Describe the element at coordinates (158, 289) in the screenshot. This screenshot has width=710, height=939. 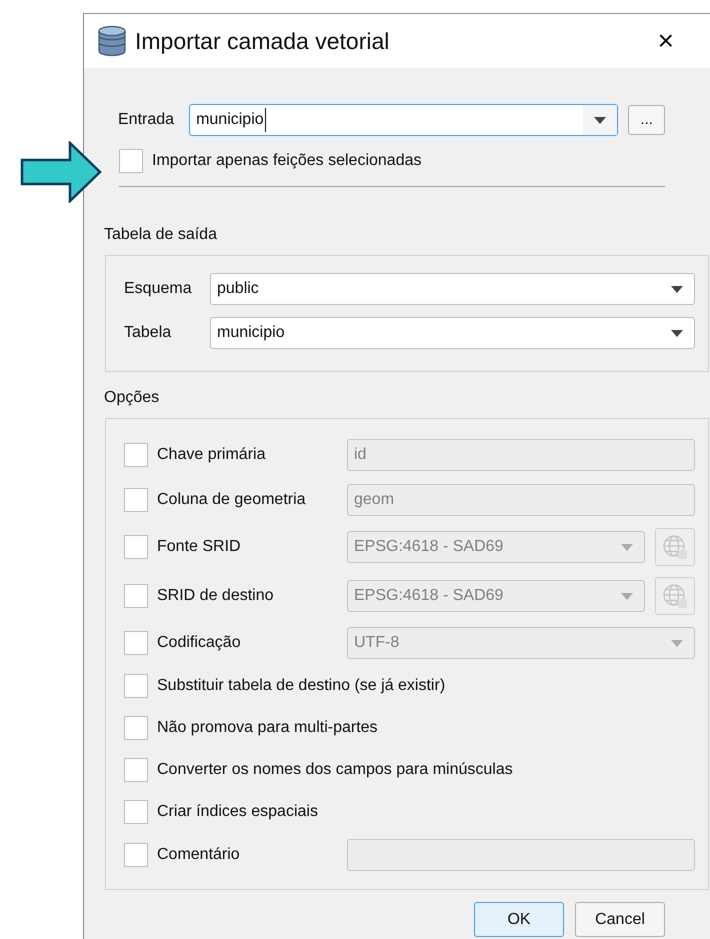
I see `field-label: Esquema` at that location.